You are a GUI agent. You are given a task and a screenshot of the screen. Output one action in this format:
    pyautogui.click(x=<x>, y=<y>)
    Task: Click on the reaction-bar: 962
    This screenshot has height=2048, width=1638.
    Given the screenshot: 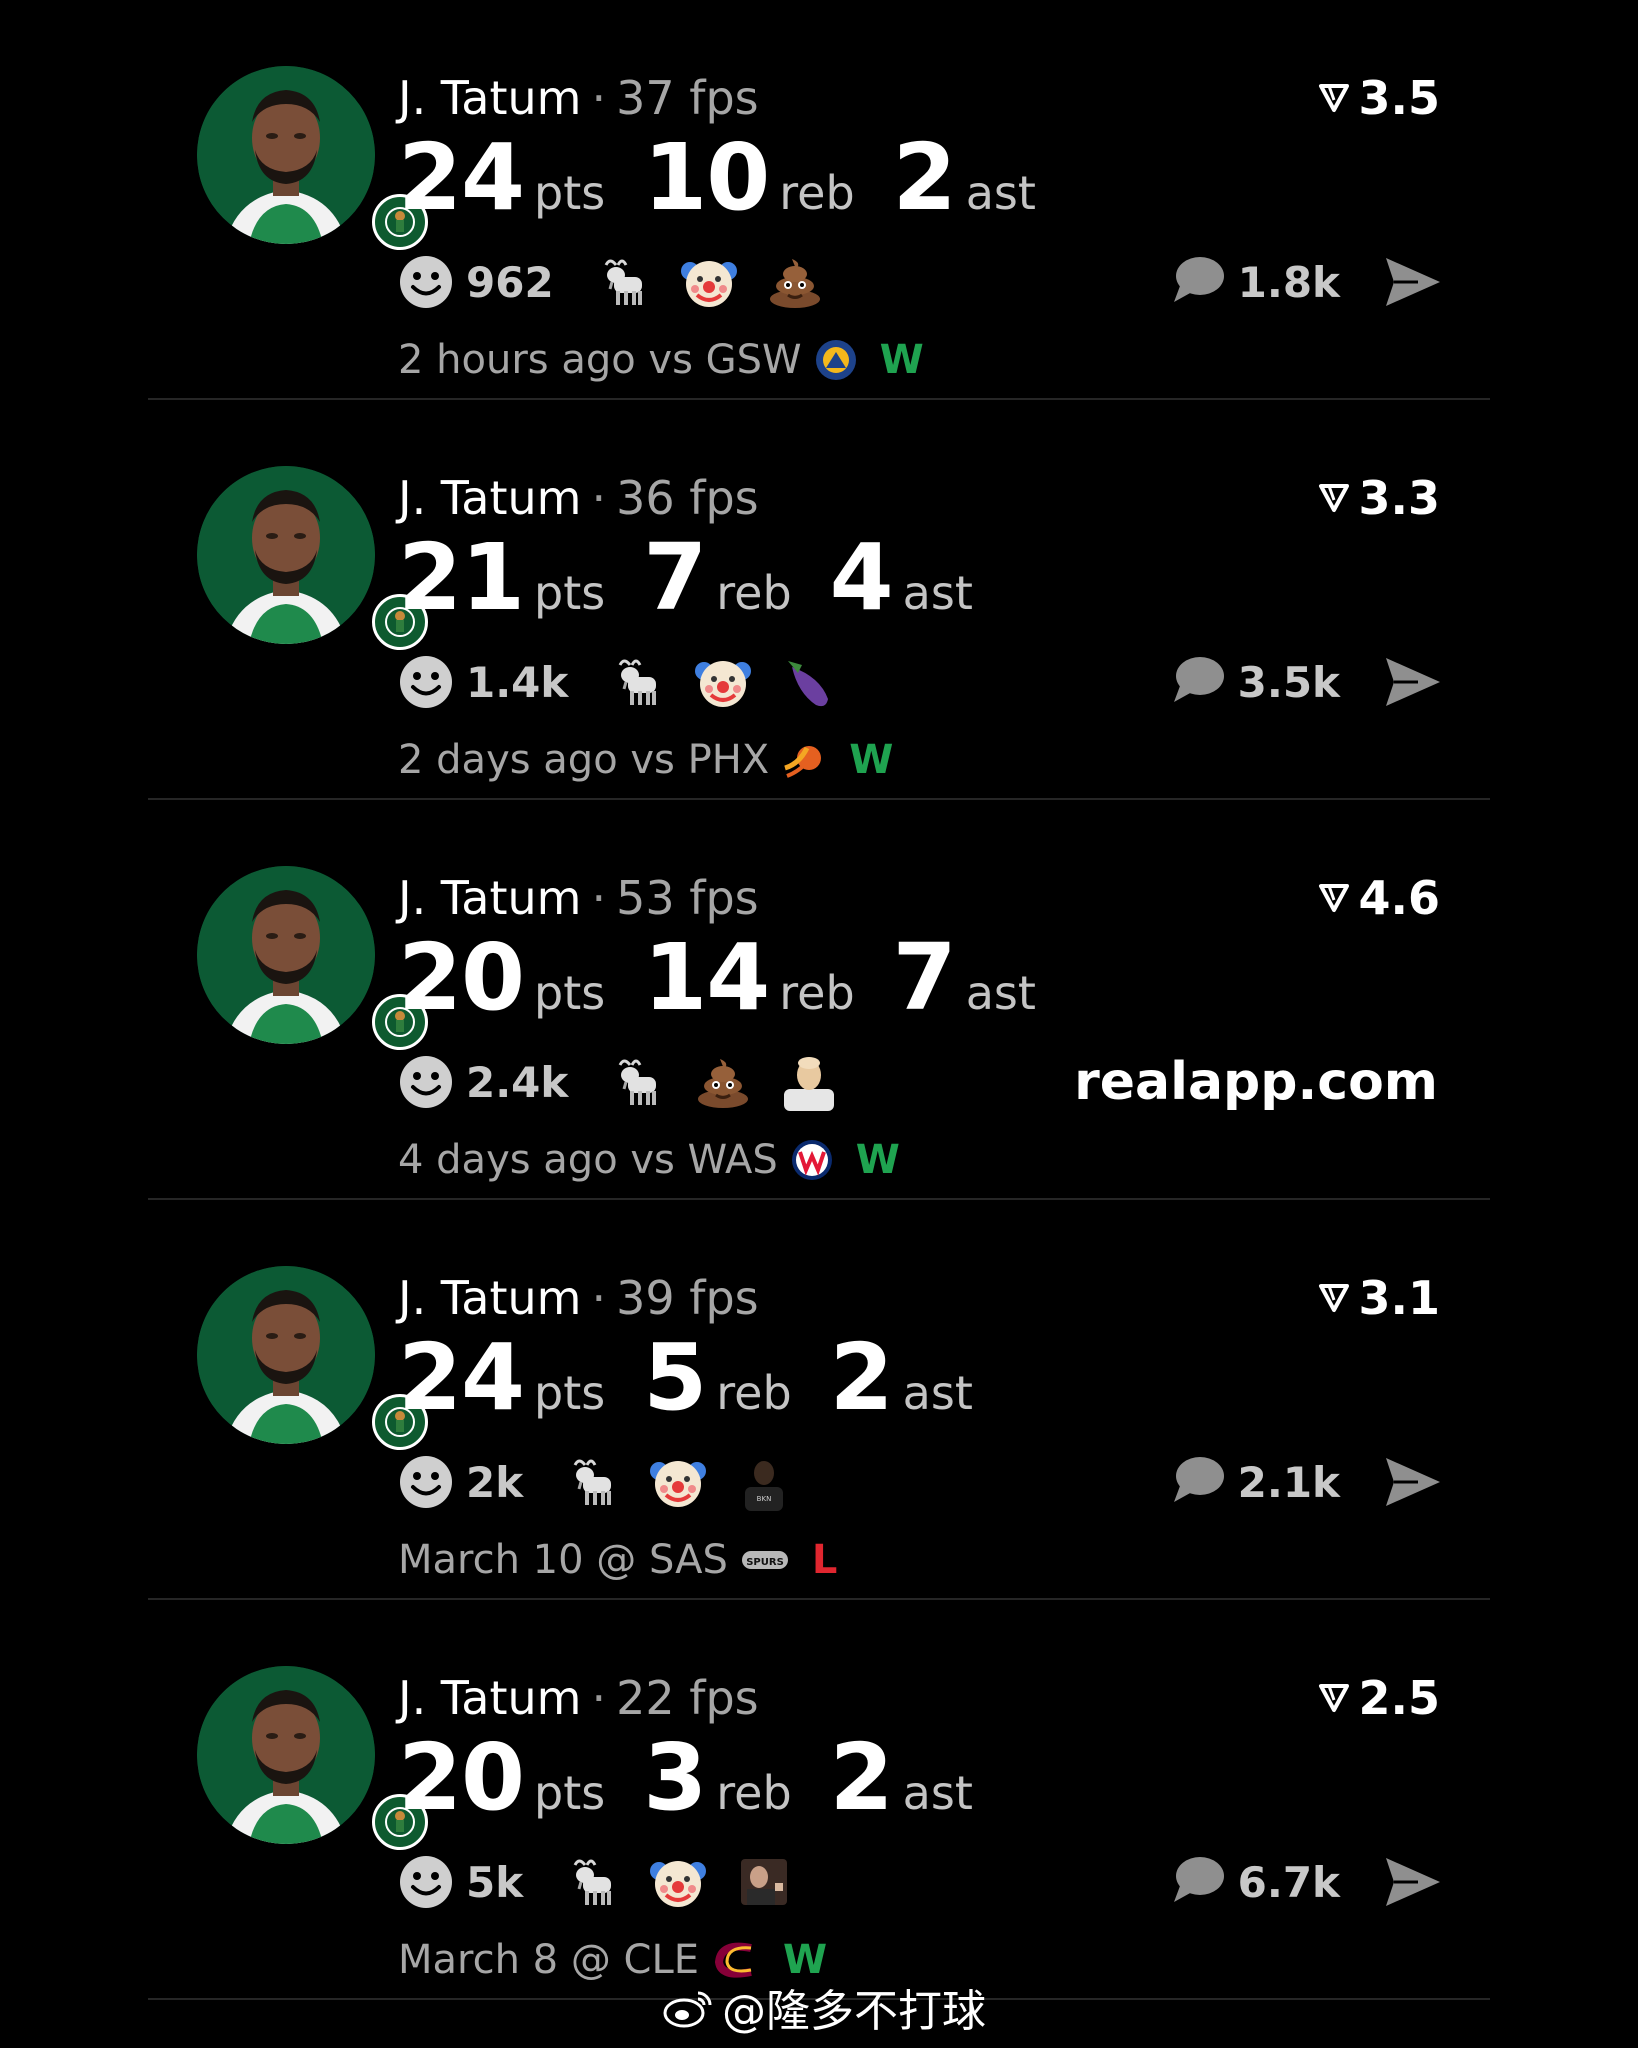 What is the action you would take?
    pyautogui.click(x=625, y=282)
    